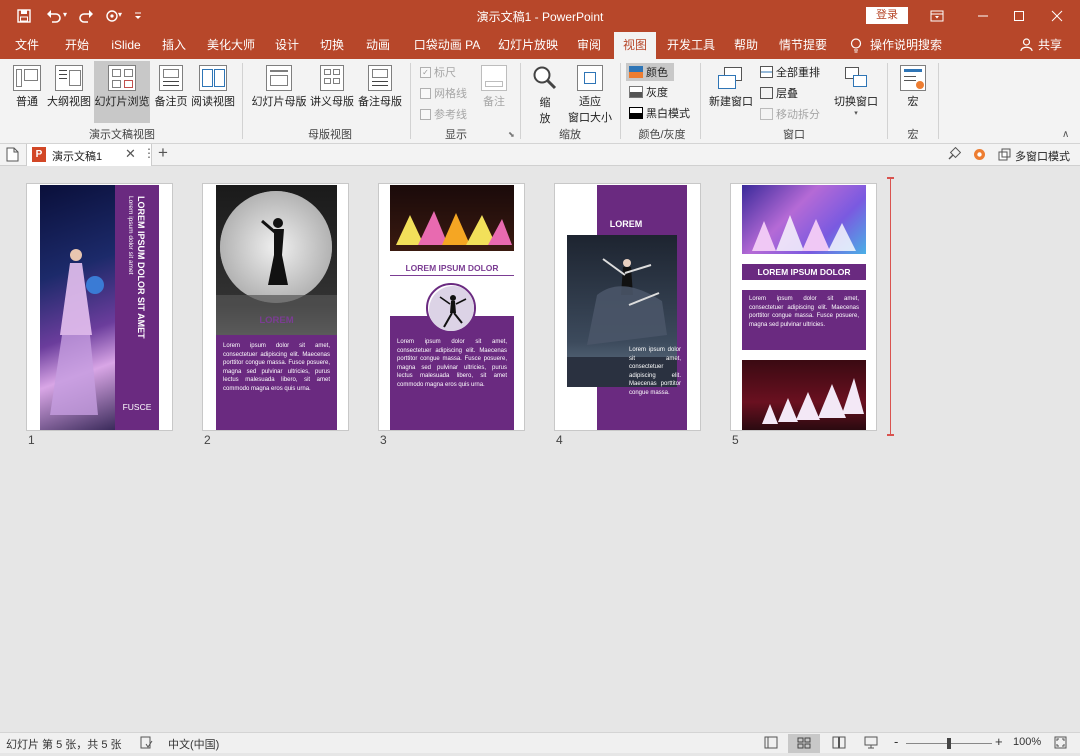  Describe the element at coordinates (840, 743) in the screenshot. I see `reading-view-status-icon` at that location.